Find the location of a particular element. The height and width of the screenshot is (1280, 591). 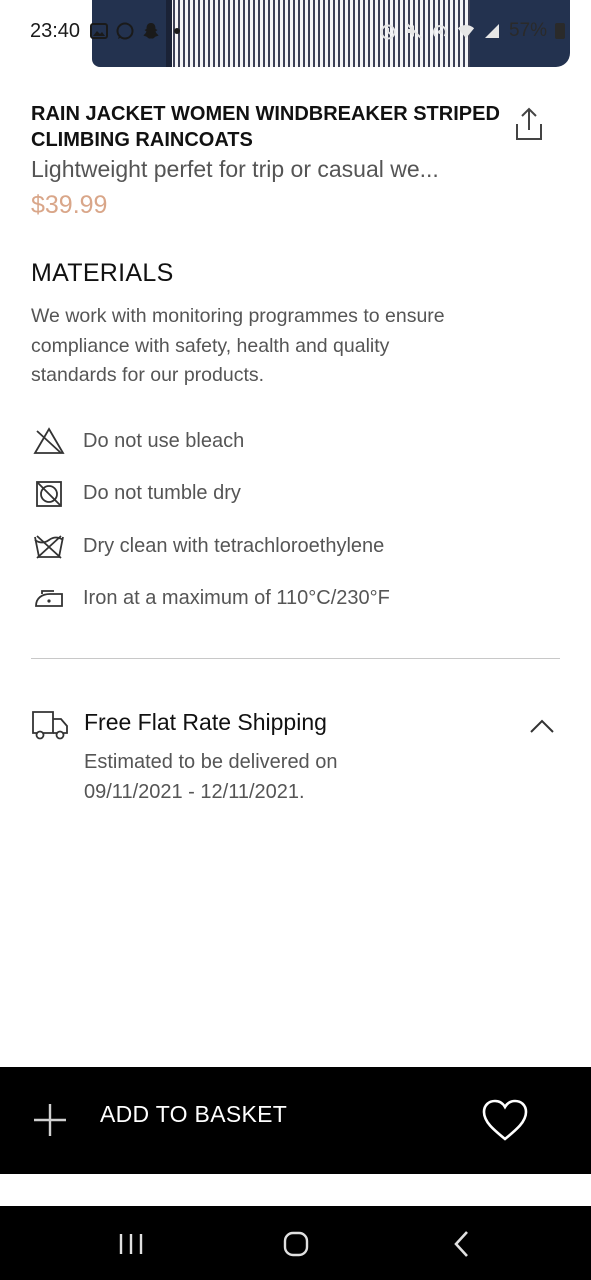

care-item-no-bleach: Do not use bleach is located at coordinates (291, 441).